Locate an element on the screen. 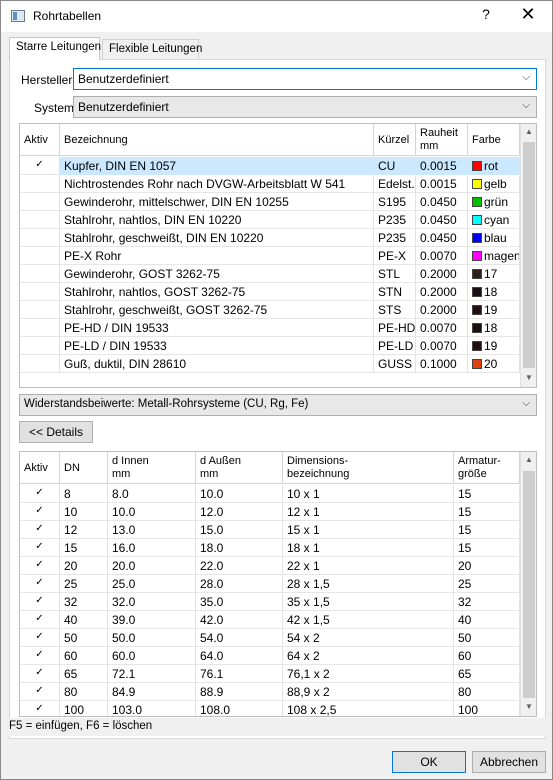 Image resolution: width=553 pixels, height=780 pixels. dimension-fit-cell: 15 is located at coordinates (487, 512).